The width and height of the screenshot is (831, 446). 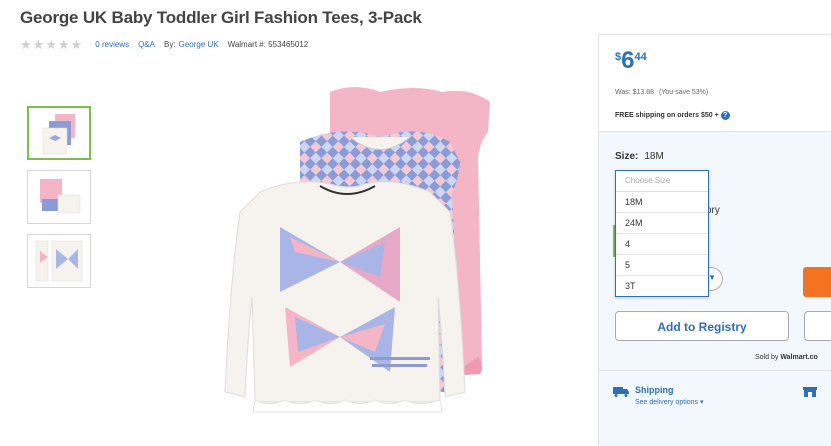 I want to click on size-option: 5, so click(x=662, y=265).